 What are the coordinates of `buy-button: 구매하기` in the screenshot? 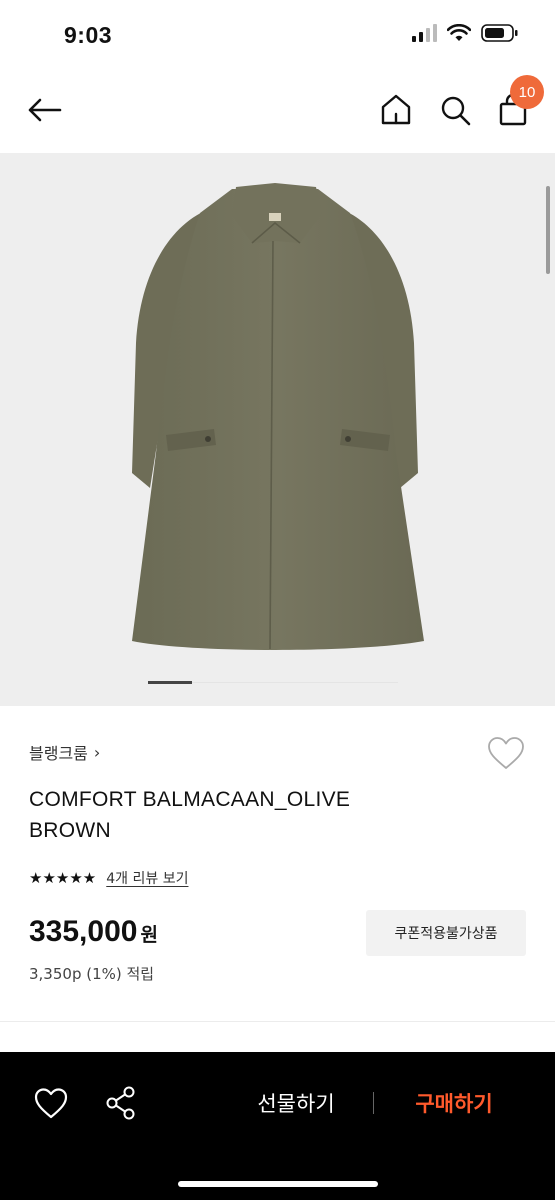 It's located at (454, 1103).